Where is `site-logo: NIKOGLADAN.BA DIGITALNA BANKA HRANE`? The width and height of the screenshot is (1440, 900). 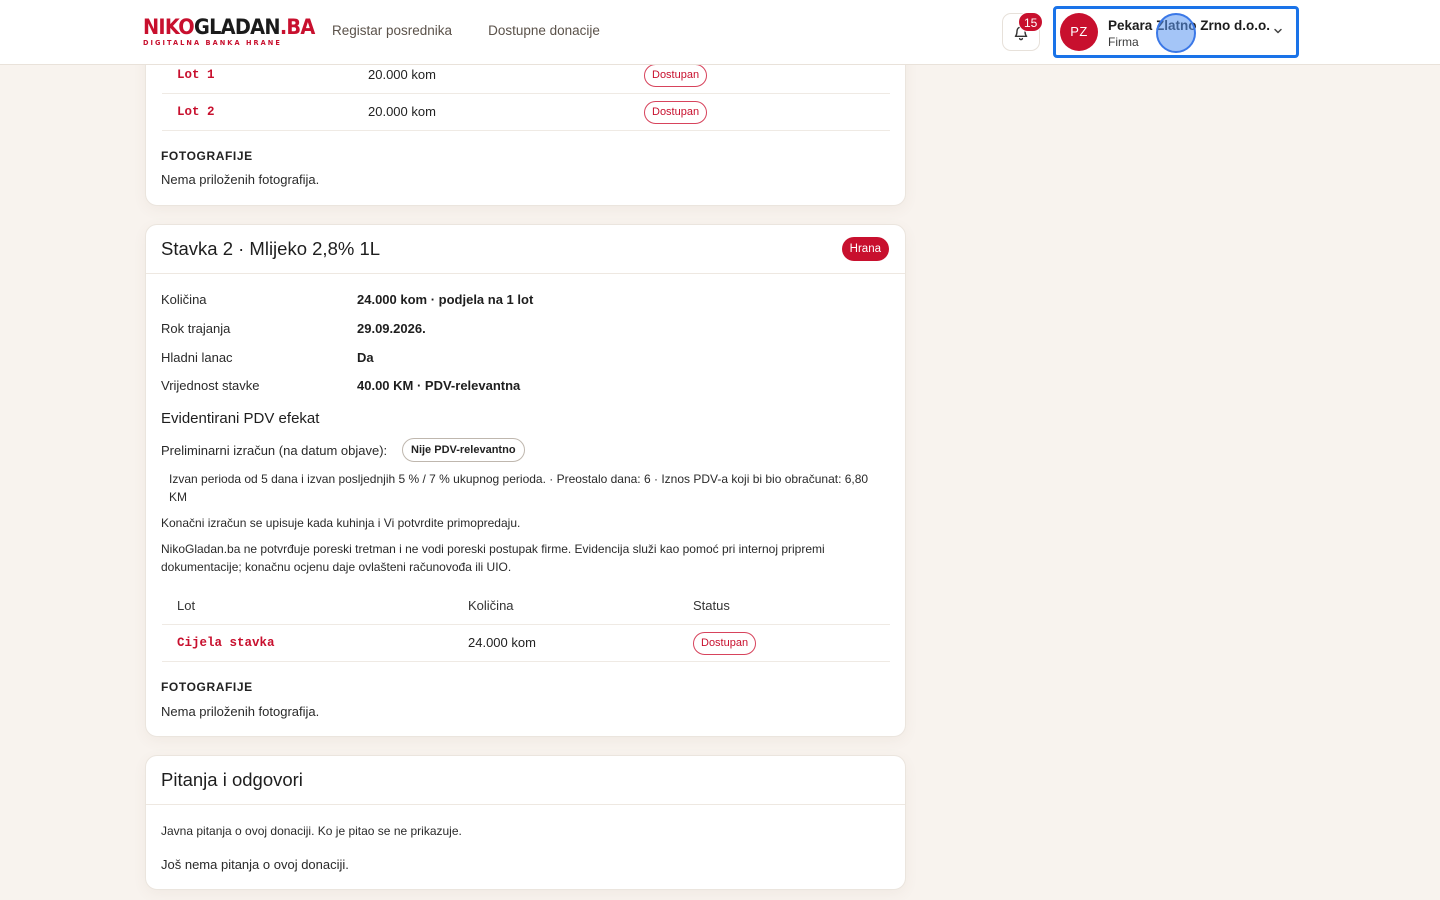 site-logo: NIKOGLADAN.BA DIGITALNA BANKA HRANE is located at coordinates (229, 31).